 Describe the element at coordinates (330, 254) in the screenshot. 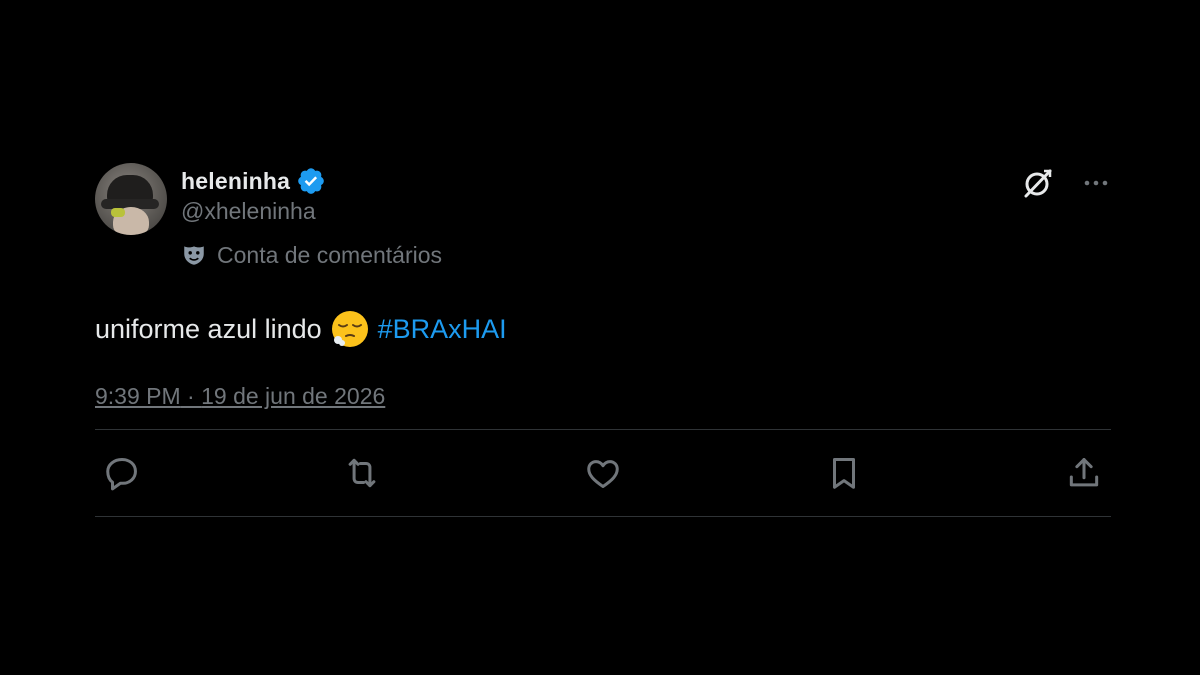

I see `account-label-text: Conta de comentários` at that location.